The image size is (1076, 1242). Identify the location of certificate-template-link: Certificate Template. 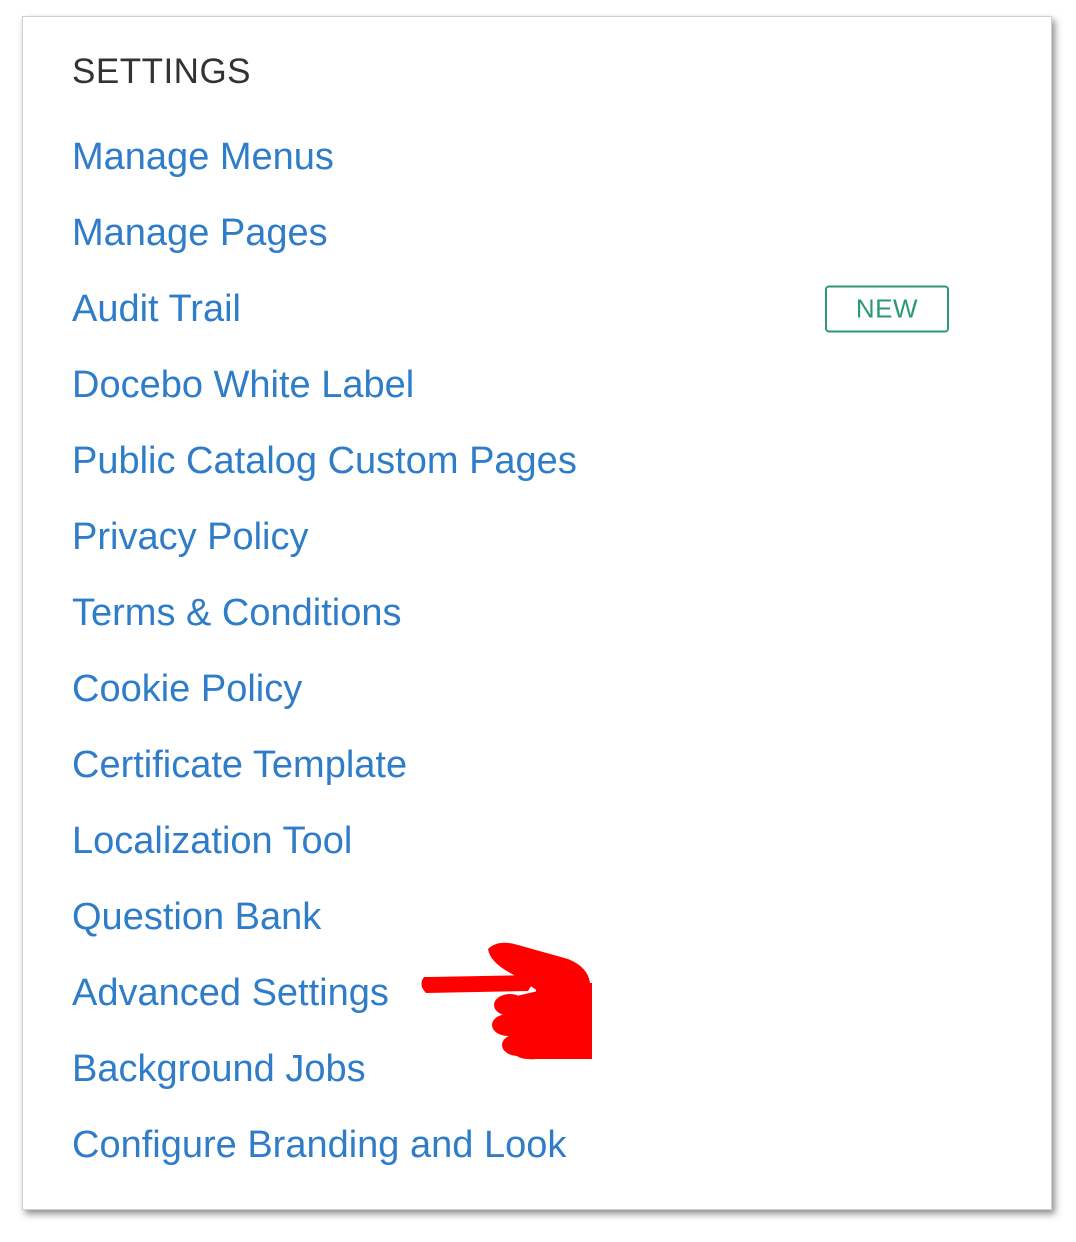
(239, 765).